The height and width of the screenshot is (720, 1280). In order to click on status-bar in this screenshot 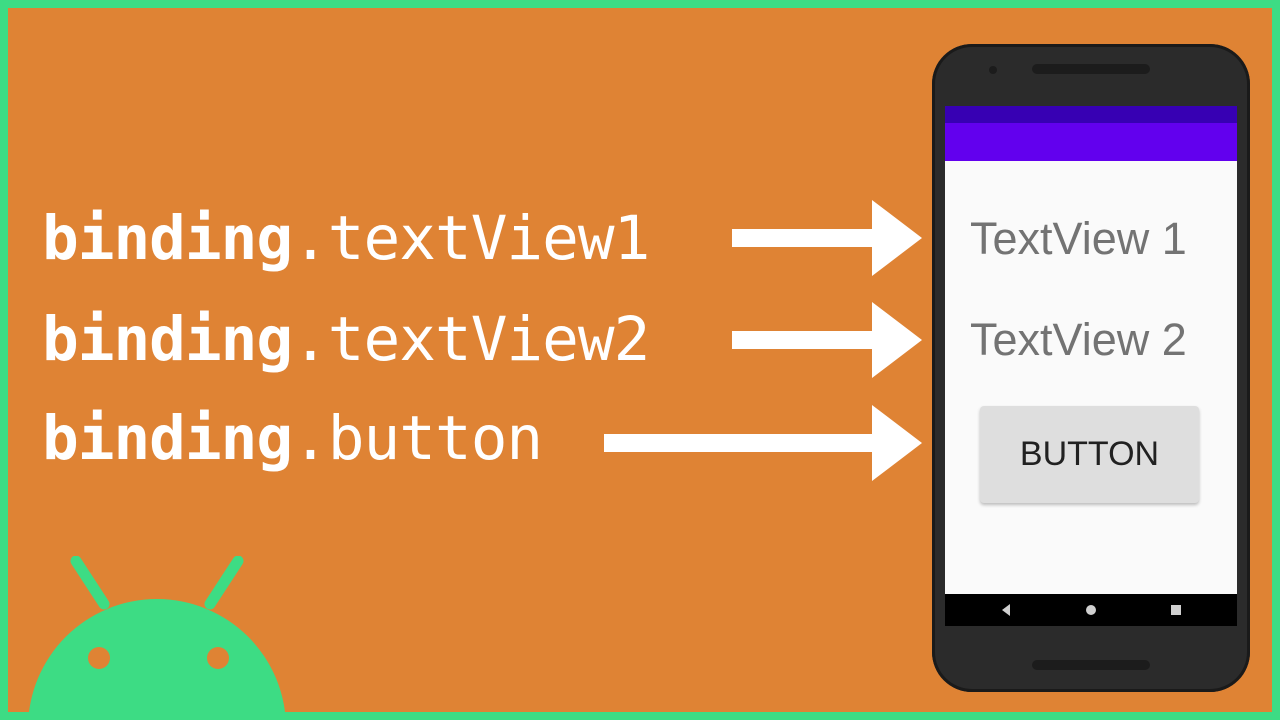, I will do `click(1091, 114)`.